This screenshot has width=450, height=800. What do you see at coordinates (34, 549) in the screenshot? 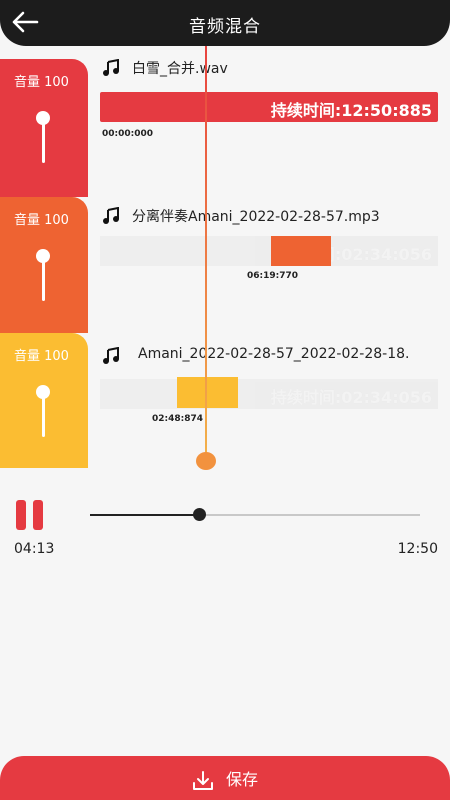
I see `current-time: 04:13` at bounding box center [34, 549].